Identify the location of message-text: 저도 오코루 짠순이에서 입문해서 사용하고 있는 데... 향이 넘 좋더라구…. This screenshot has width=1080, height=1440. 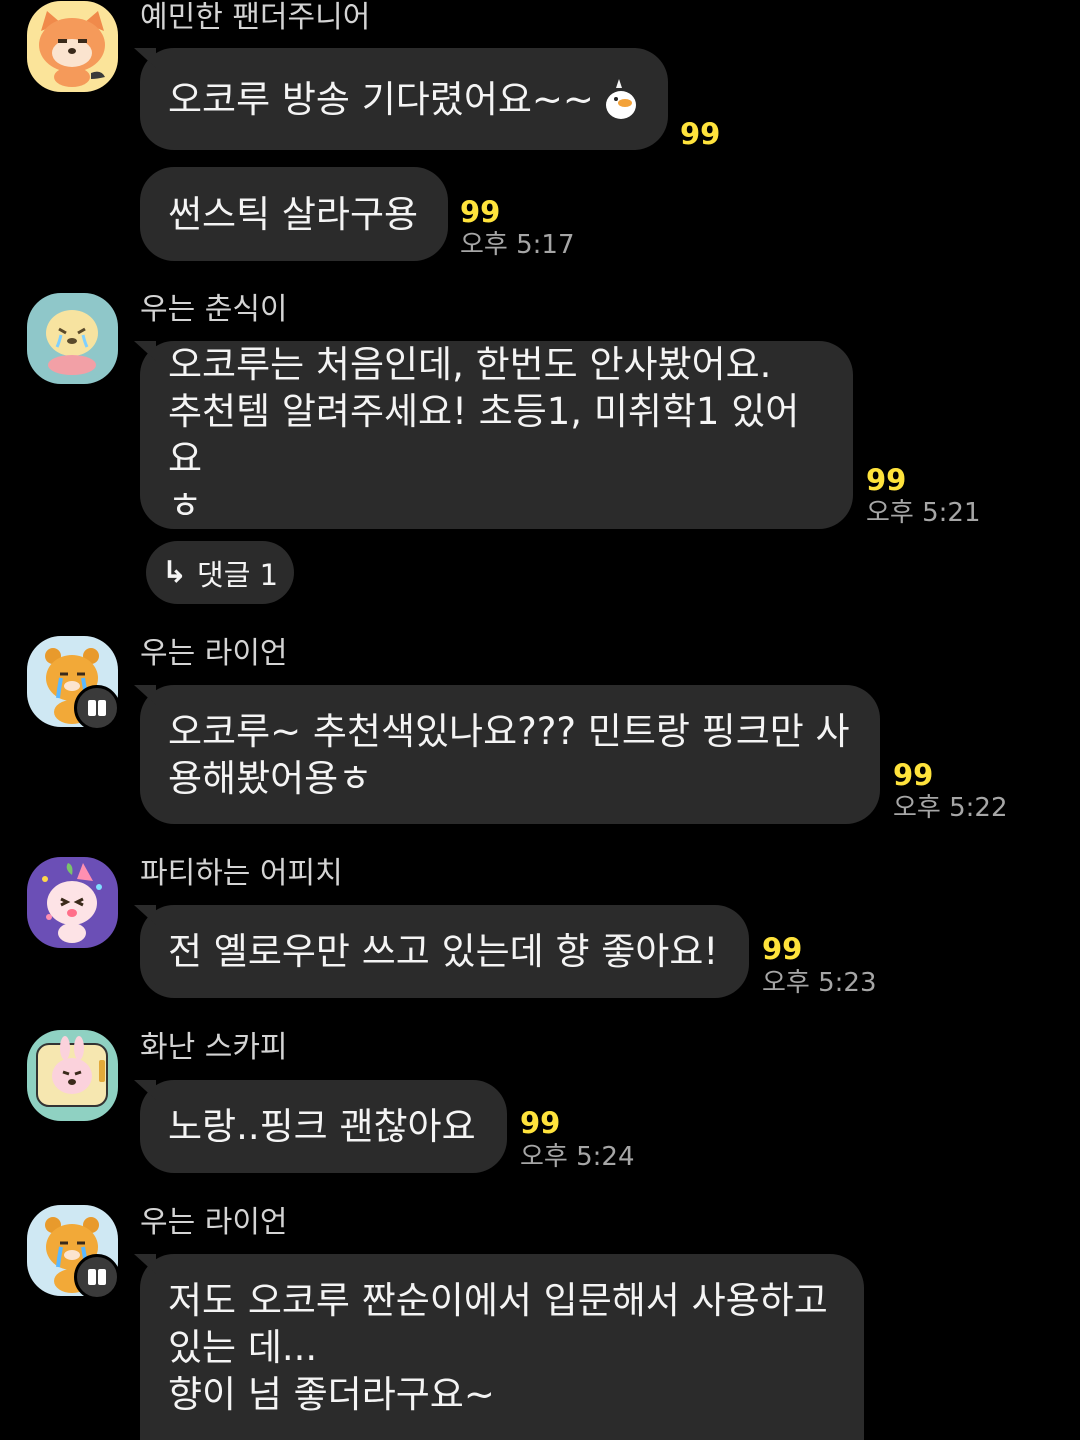
(498, 1347).